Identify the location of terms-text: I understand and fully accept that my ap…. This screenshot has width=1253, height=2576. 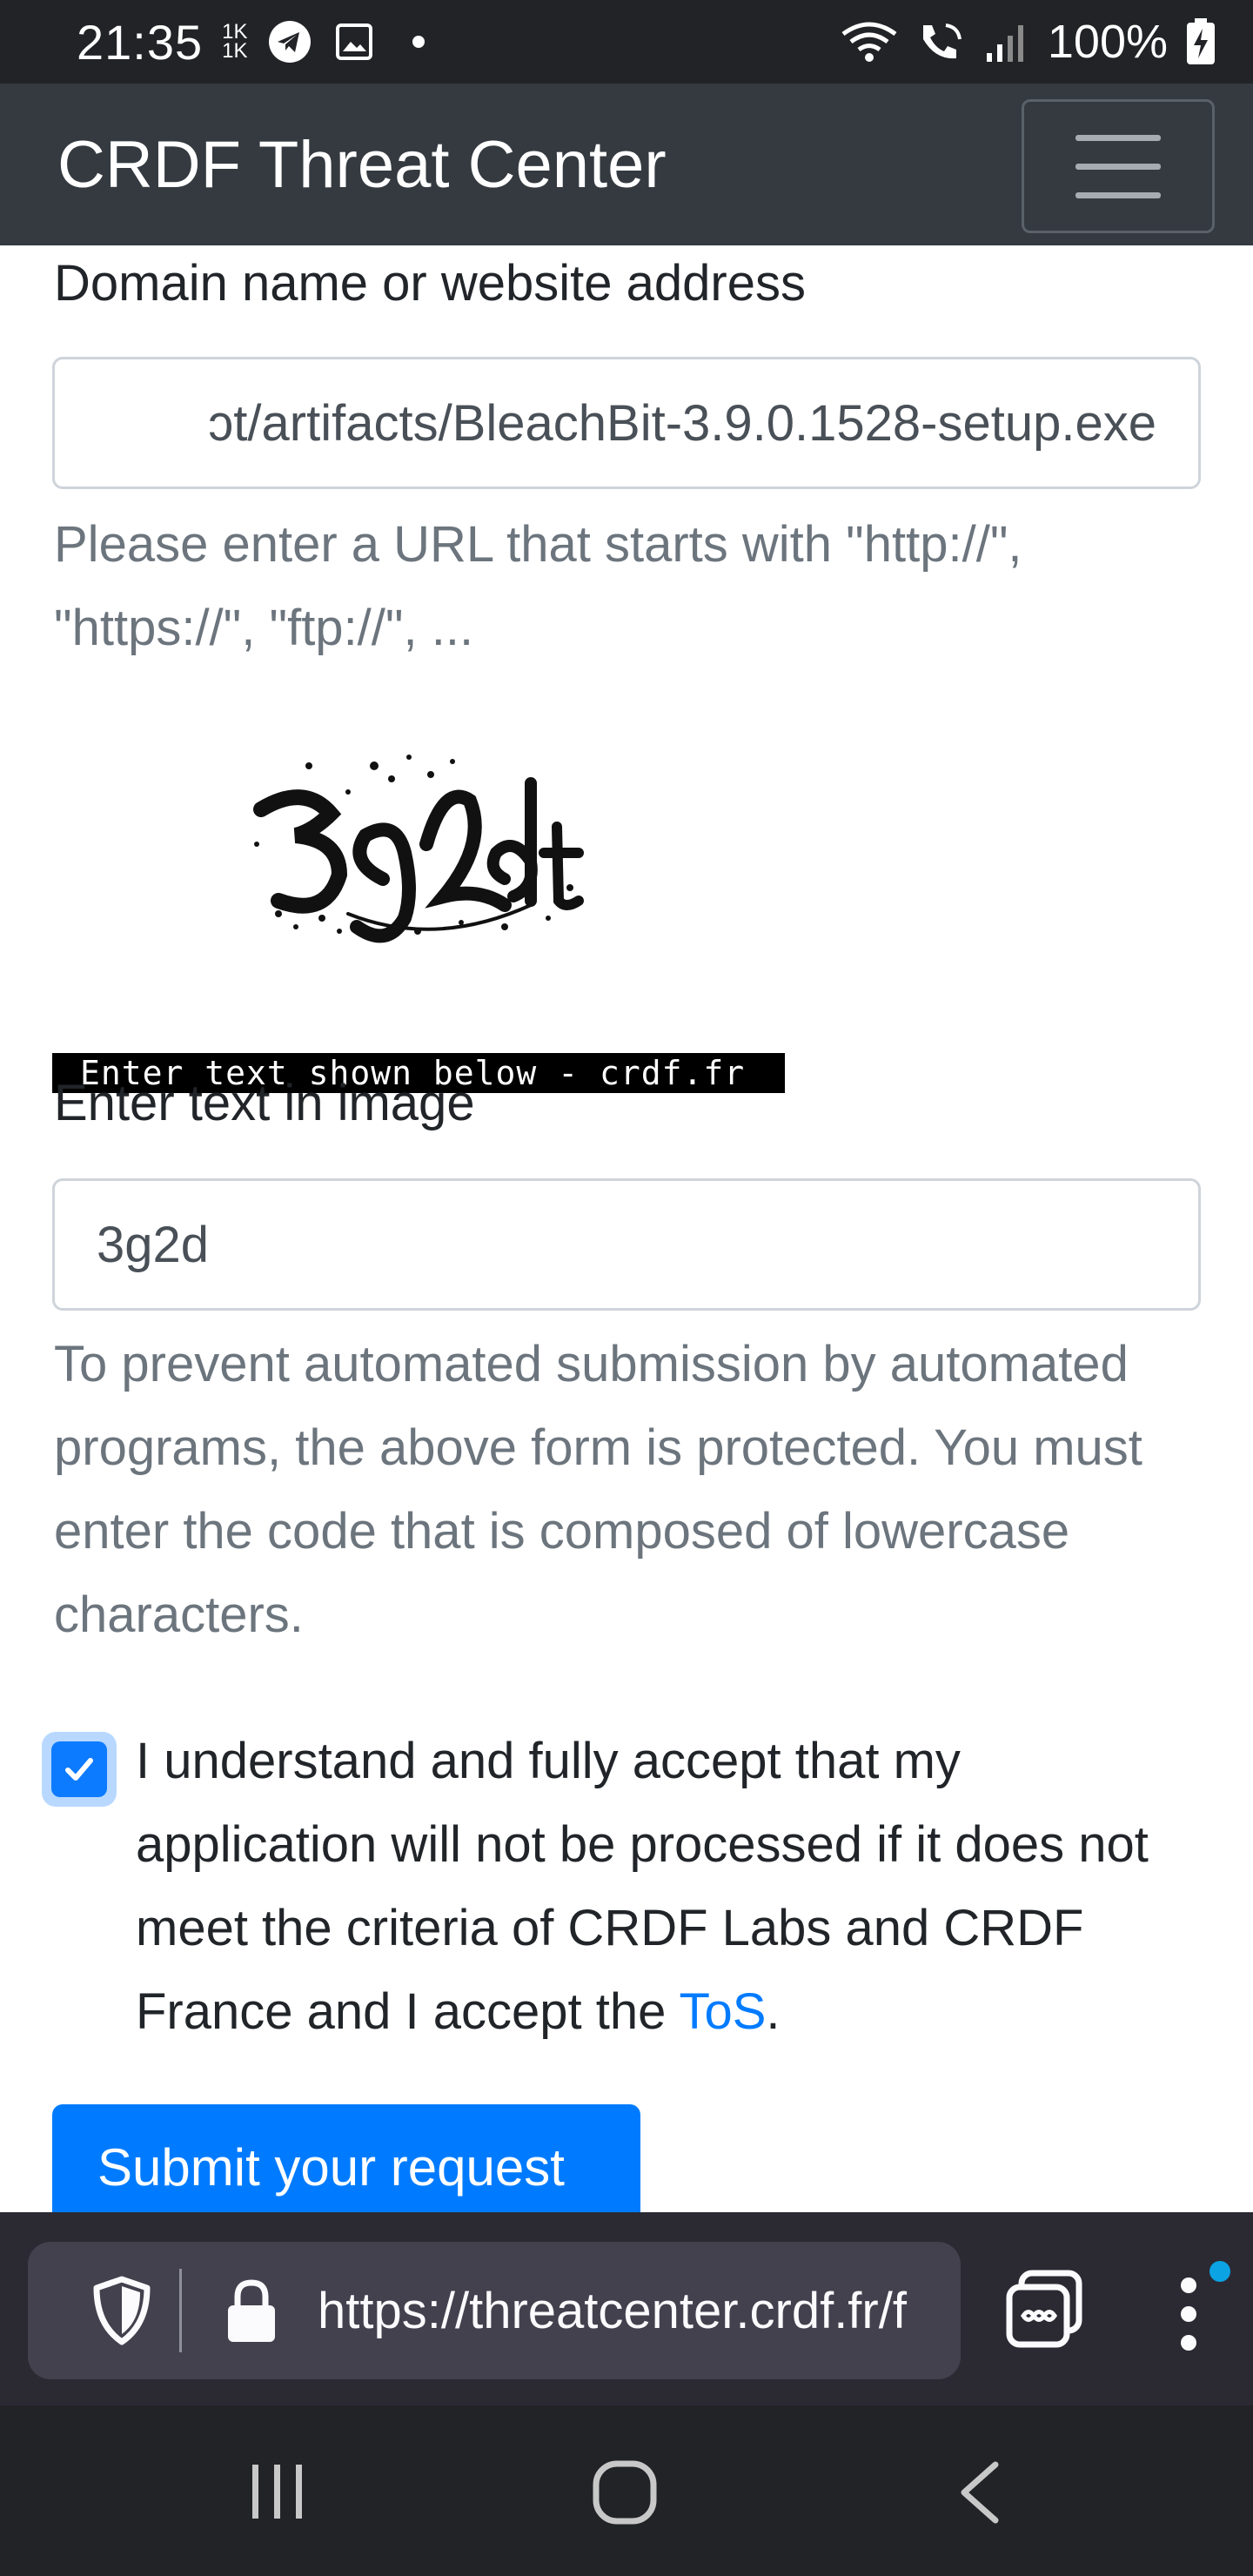
(642, 1887).